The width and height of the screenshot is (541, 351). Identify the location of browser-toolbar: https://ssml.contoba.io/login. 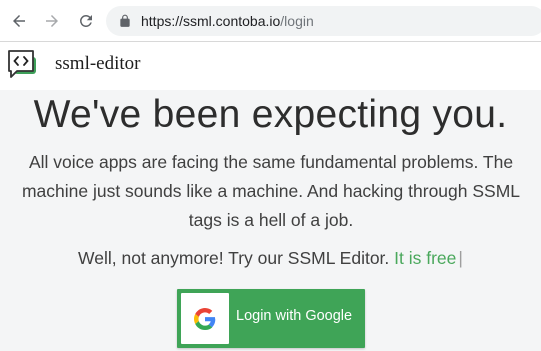
(270, 21).